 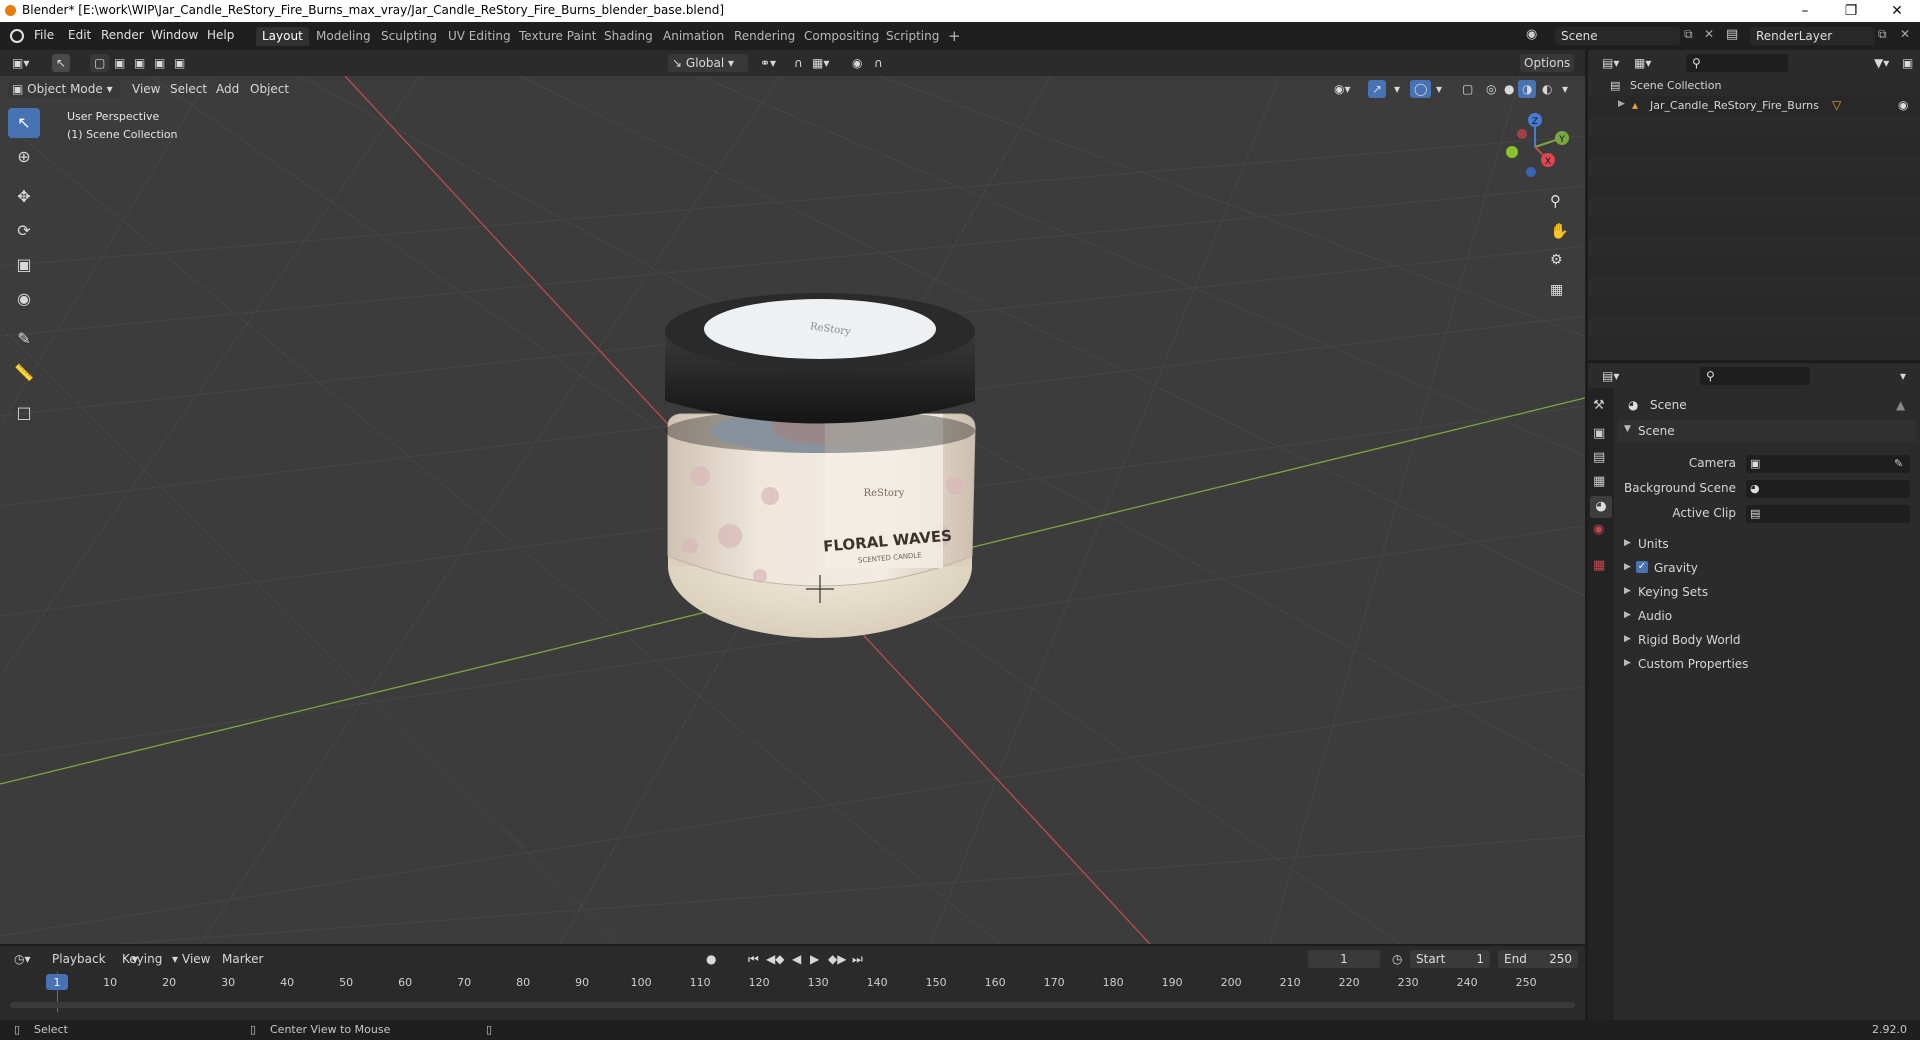 I want to click on scene-panel-header: ▼ Scene, so click(x=1767, y=431).